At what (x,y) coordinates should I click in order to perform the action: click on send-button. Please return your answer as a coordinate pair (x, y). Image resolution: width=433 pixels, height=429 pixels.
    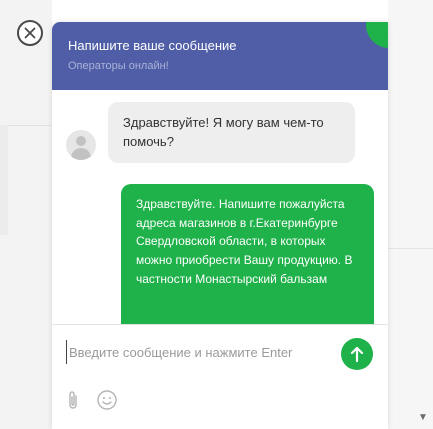
    Looking at the image, I should click on (357, 354).